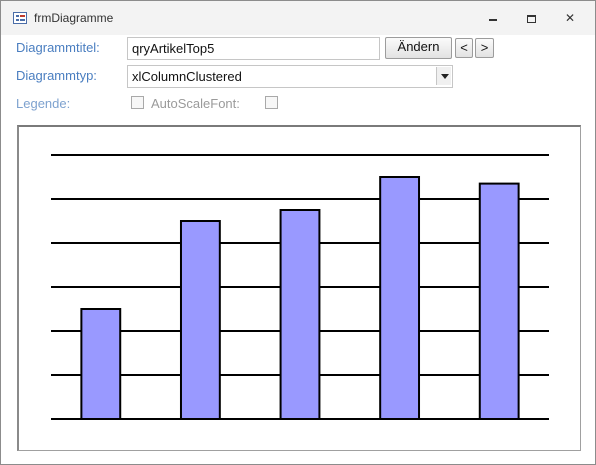 The height and width of the screenshot is (465, 596). I want to click on chart-type-dropdown: xlColumnClustered, so click(290, 76).